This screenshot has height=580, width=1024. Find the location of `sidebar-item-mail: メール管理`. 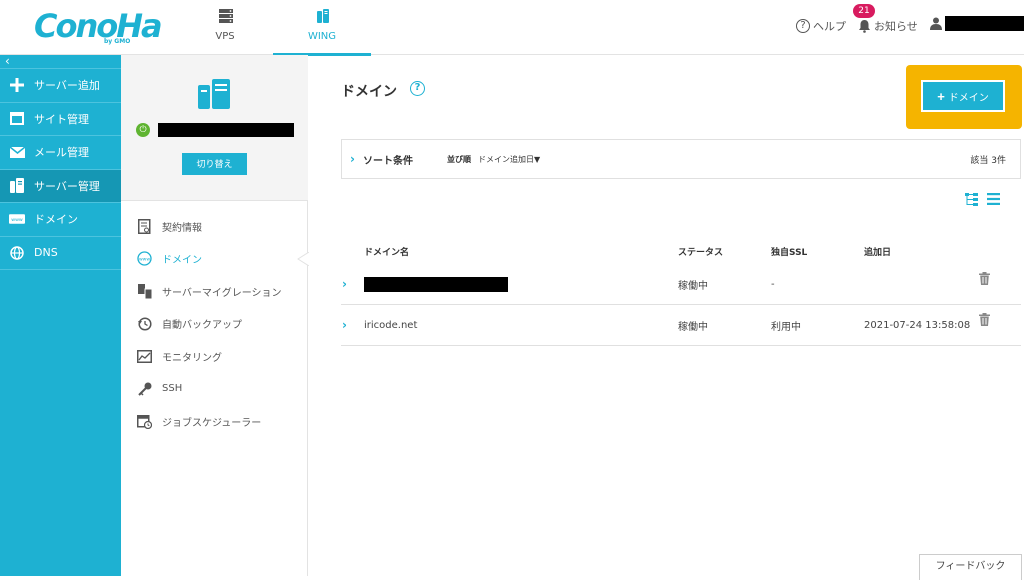

sidebar-item-mail: メール管理 is located at coordinates (60, 153).